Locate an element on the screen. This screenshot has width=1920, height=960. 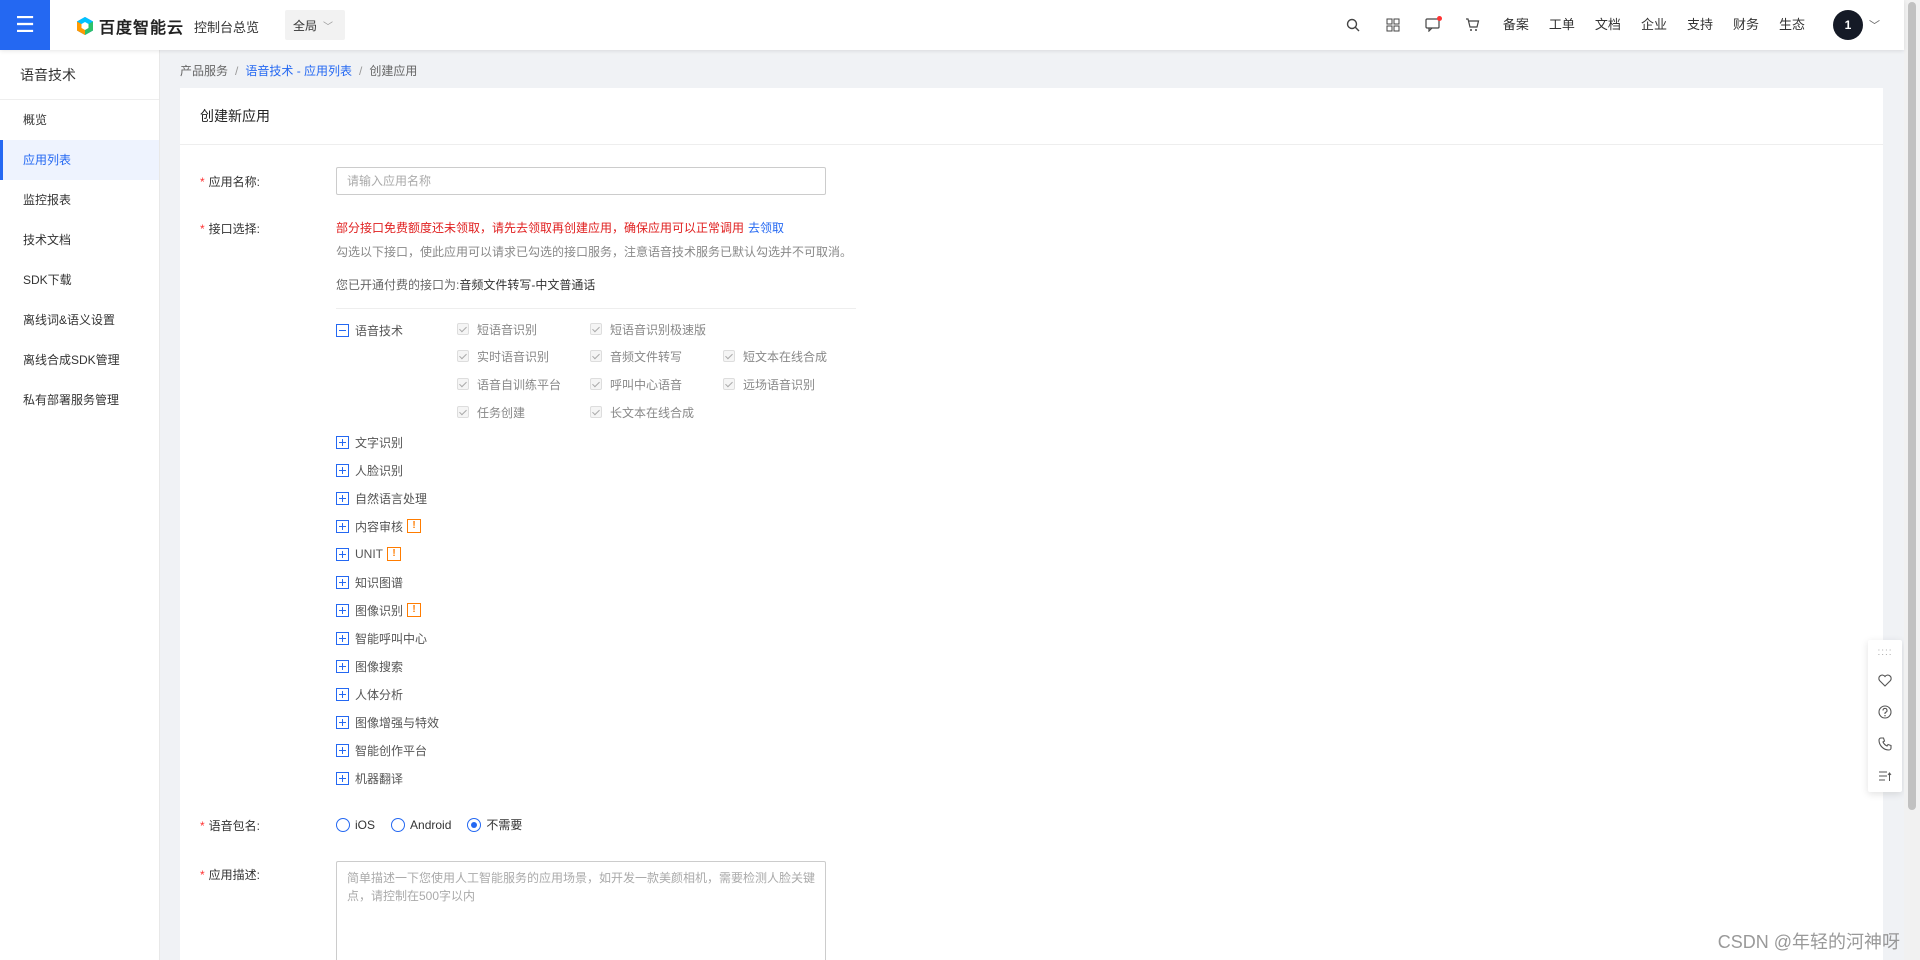
phone-icon is located at coordinates (1885, 744).